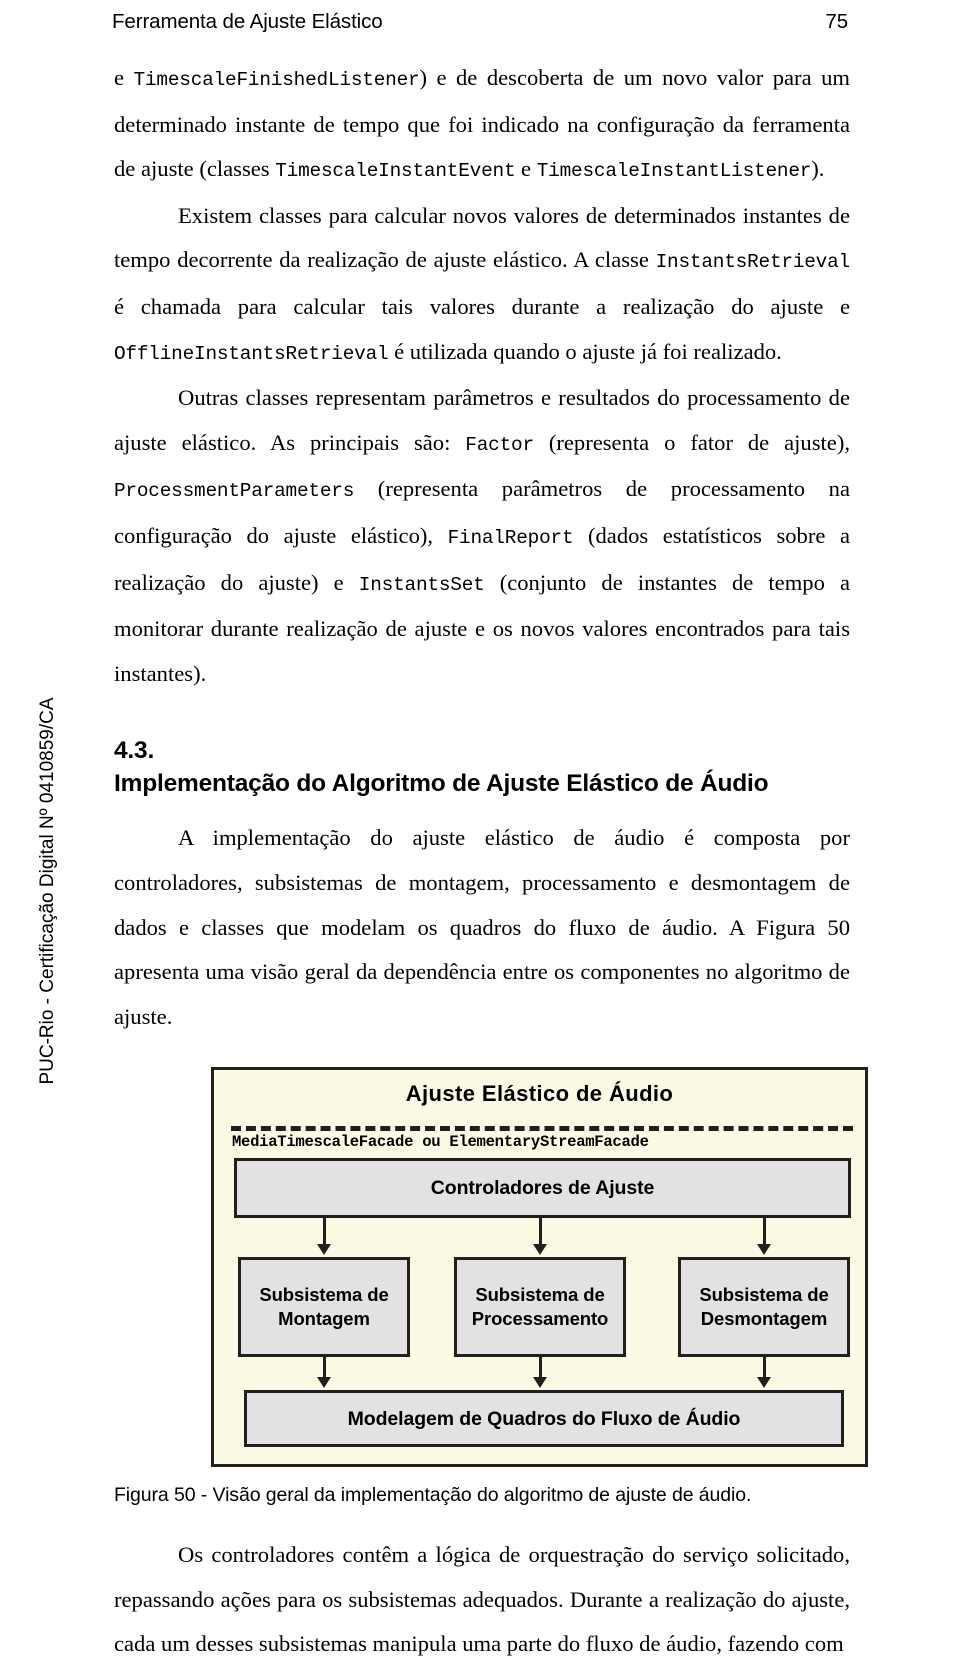 The height and width of the screenshot is (1667, 960). Describe the element at coordinates (421, 584) in the screenshot. I see `code-term: InstantsSet` at that location.